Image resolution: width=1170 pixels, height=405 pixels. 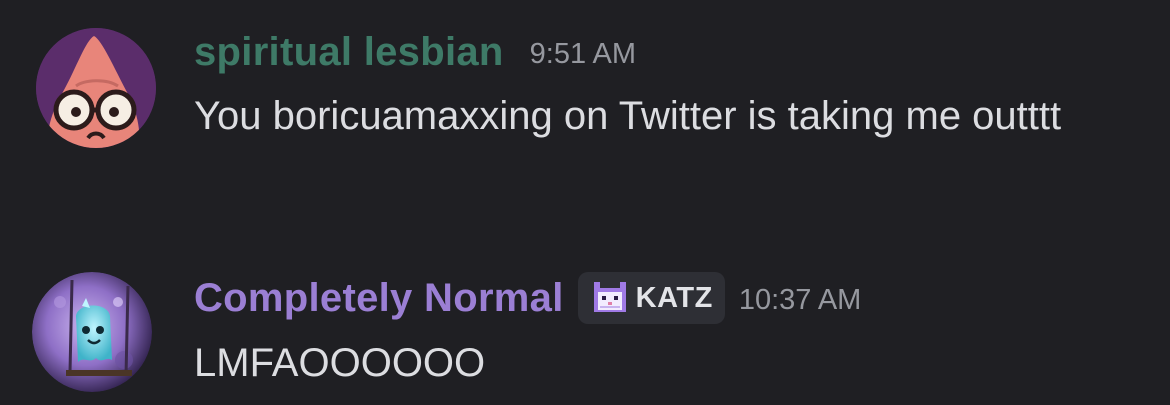 I want to click on message-header: Completely Normal KATZ 10:37 AM, so click(x=527, y=298).